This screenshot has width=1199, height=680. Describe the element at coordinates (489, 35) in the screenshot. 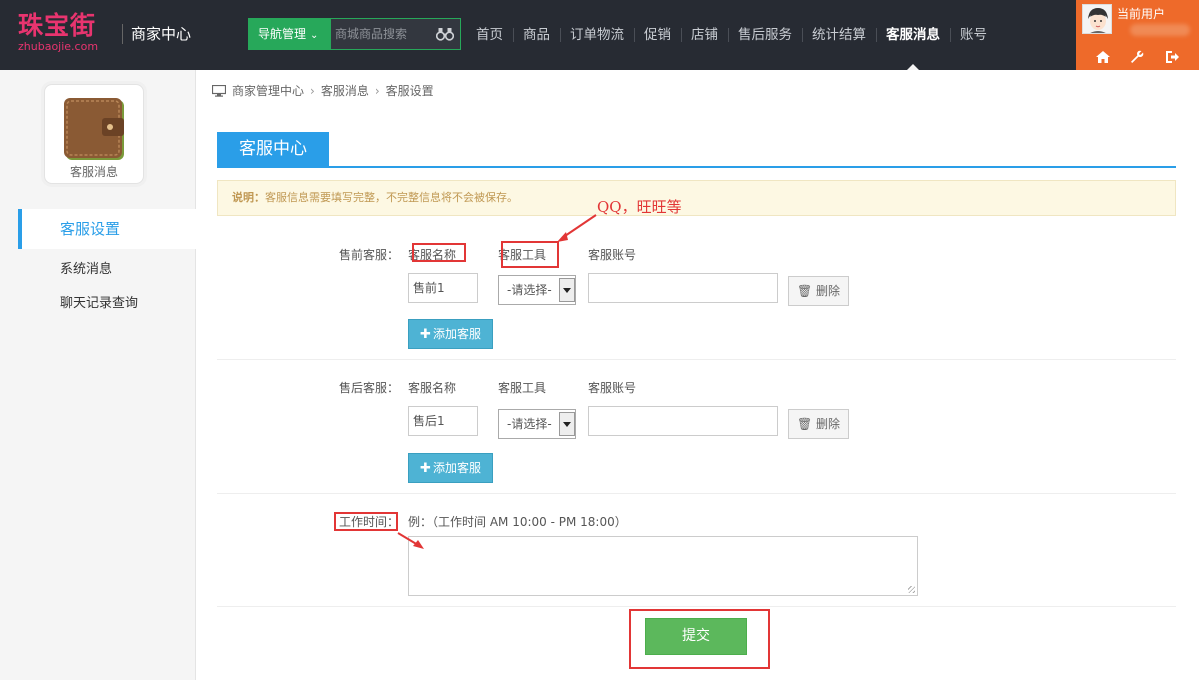

I see `nav-home: 首页` at that location.